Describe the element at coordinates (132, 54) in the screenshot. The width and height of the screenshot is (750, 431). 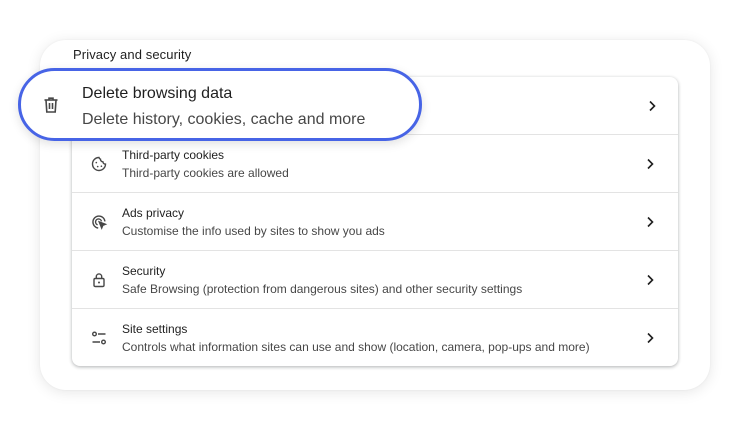
I see `section-title: Privacy and security` at that location.